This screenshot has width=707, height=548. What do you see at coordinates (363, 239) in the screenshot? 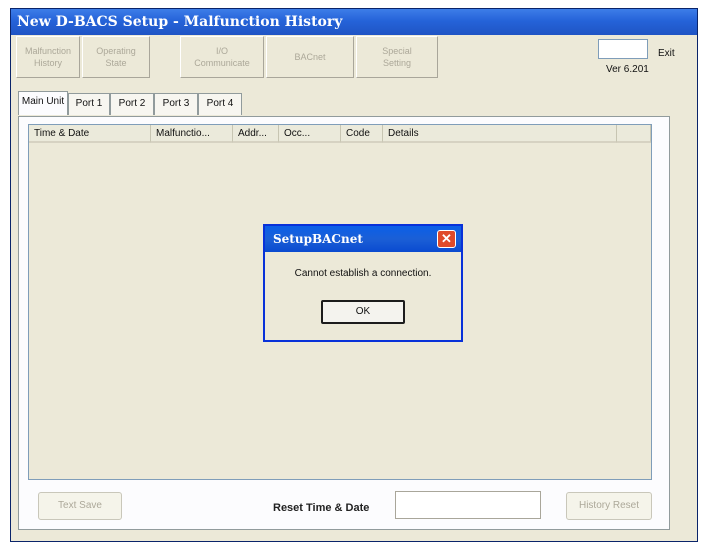
I see `dialog-title: SetupBACnet` at bounding box center [363, 239].